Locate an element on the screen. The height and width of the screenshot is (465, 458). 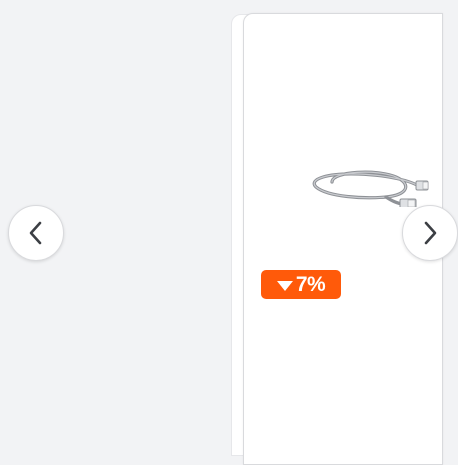
carousel-next-button is located at coordinates (430, 233).